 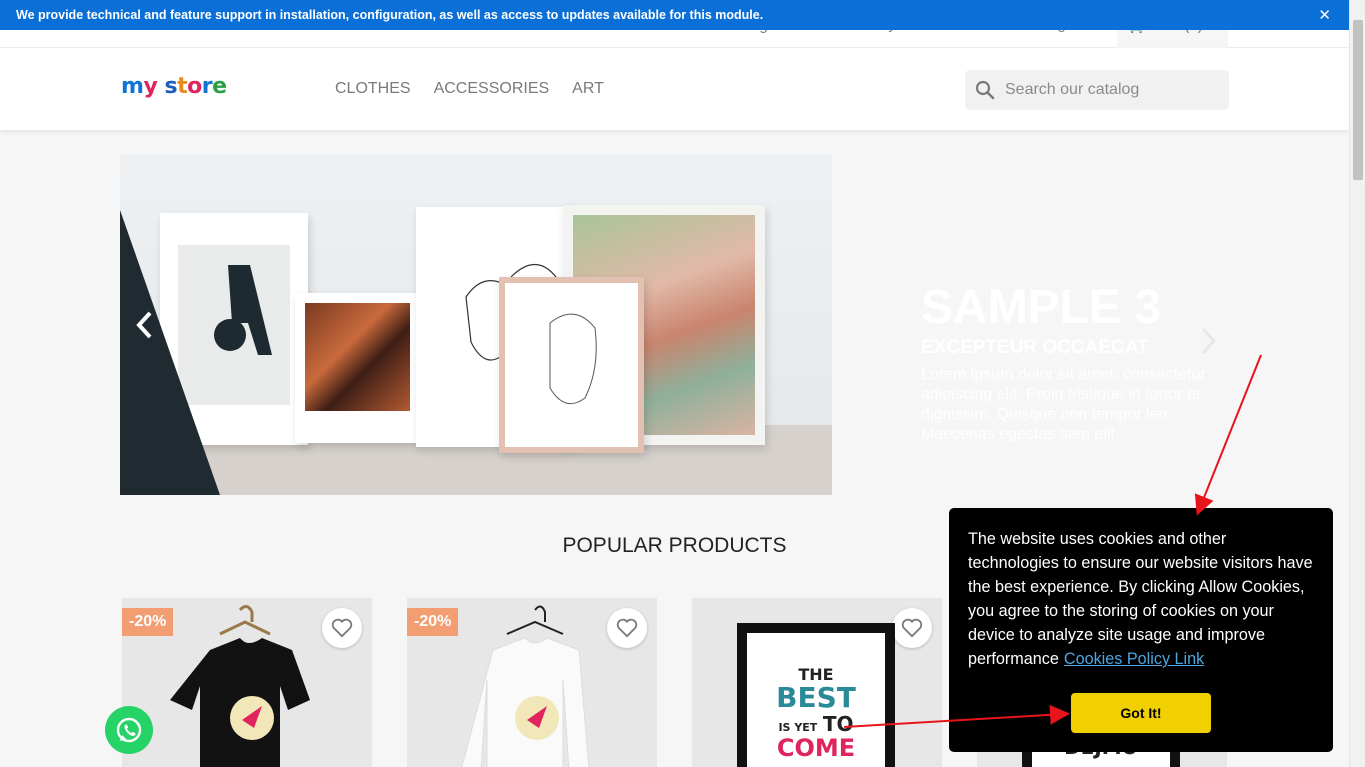 I want to click on menu-item-accessories: ACCESSORIES, so click(x=492, y=89).